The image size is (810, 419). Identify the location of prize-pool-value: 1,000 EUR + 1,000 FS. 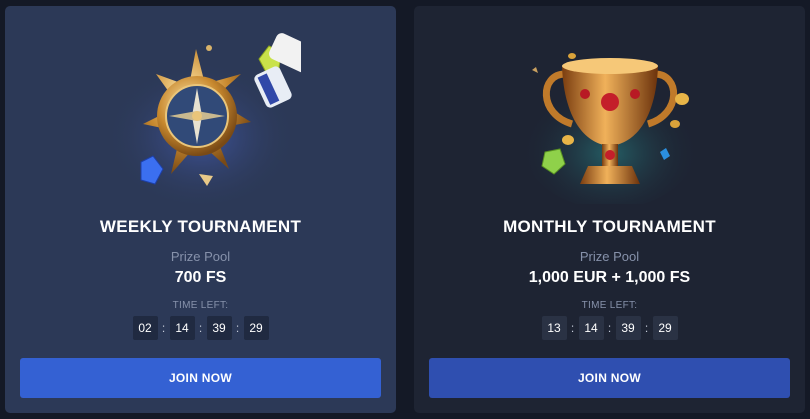
(609, 277).